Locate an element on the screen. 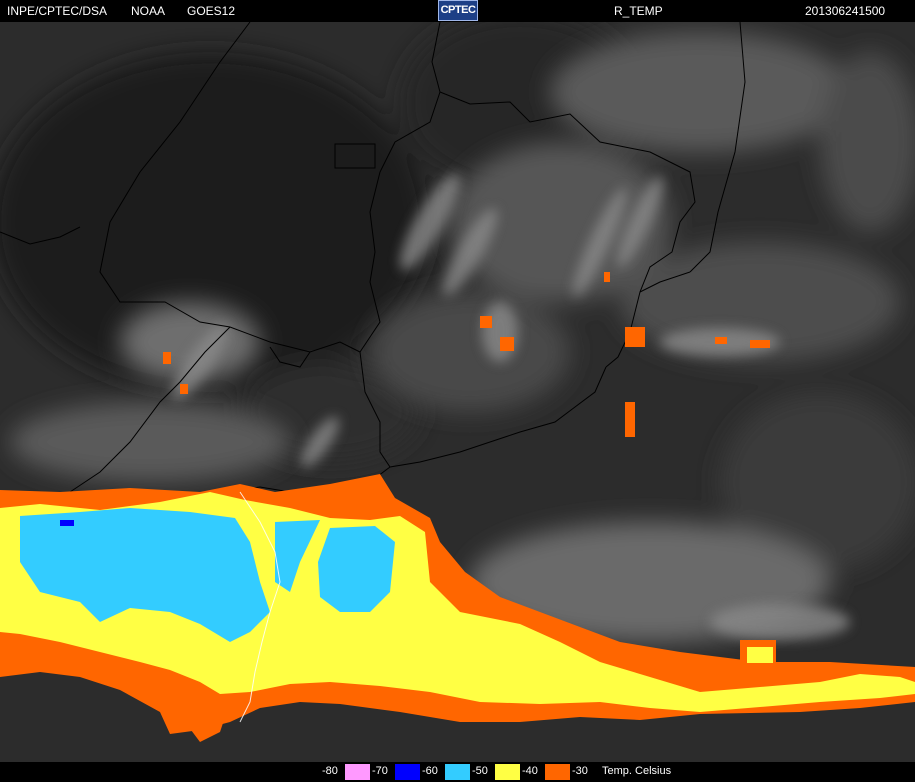 Image resolution: width=915 pixels, height=782 pixels. legend-label-minus70: -70 is located at coordinates (380, 771).